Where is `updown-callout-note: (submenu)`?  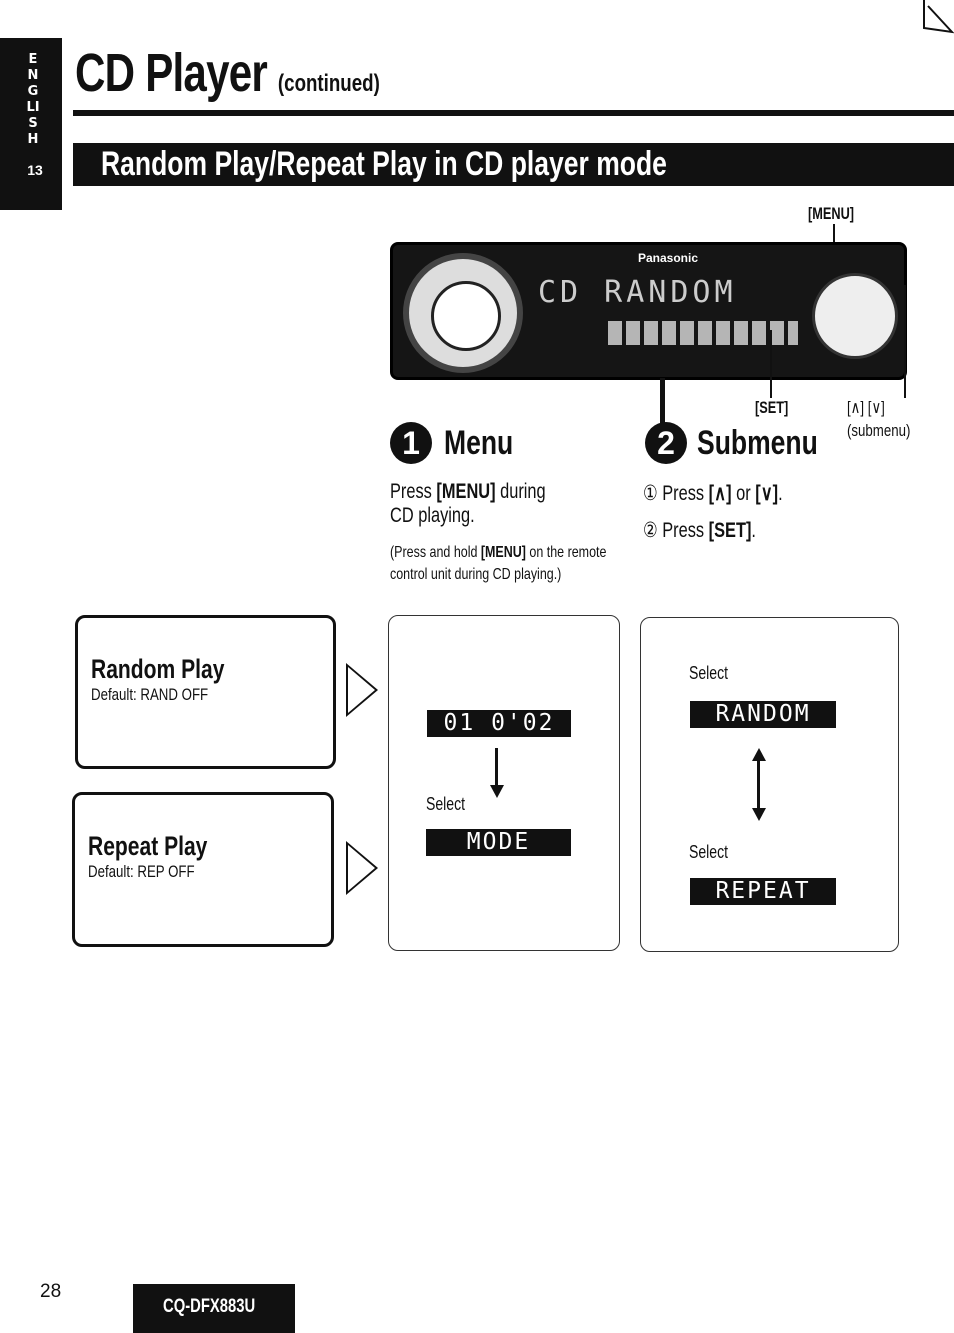 updown-callout-note: (submenu) is located at coordinates (879, 430).